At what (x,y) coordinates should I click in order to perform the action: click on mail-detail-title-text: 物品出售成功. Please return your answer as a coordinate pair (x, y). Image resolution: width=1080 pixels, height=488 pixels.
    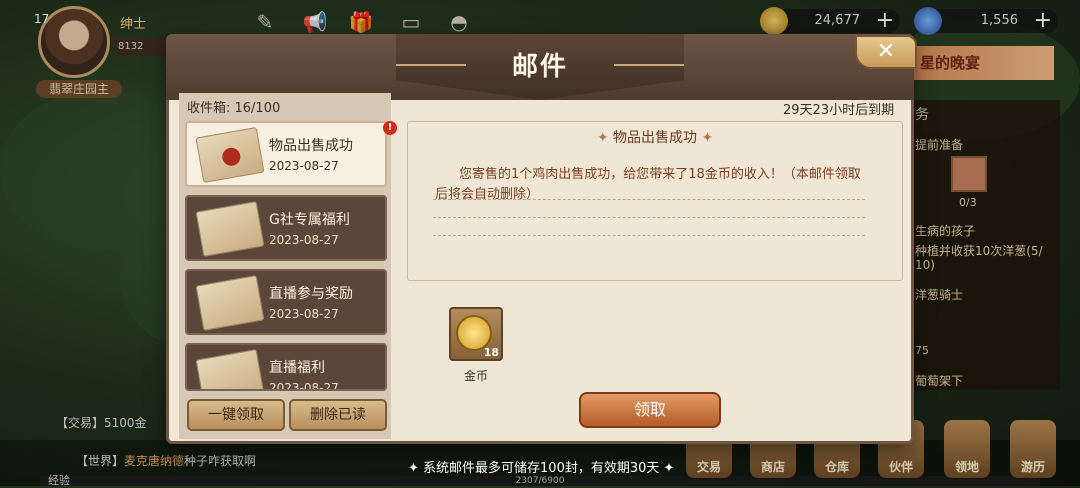
    Looking at the image, I should click on (655, 138).